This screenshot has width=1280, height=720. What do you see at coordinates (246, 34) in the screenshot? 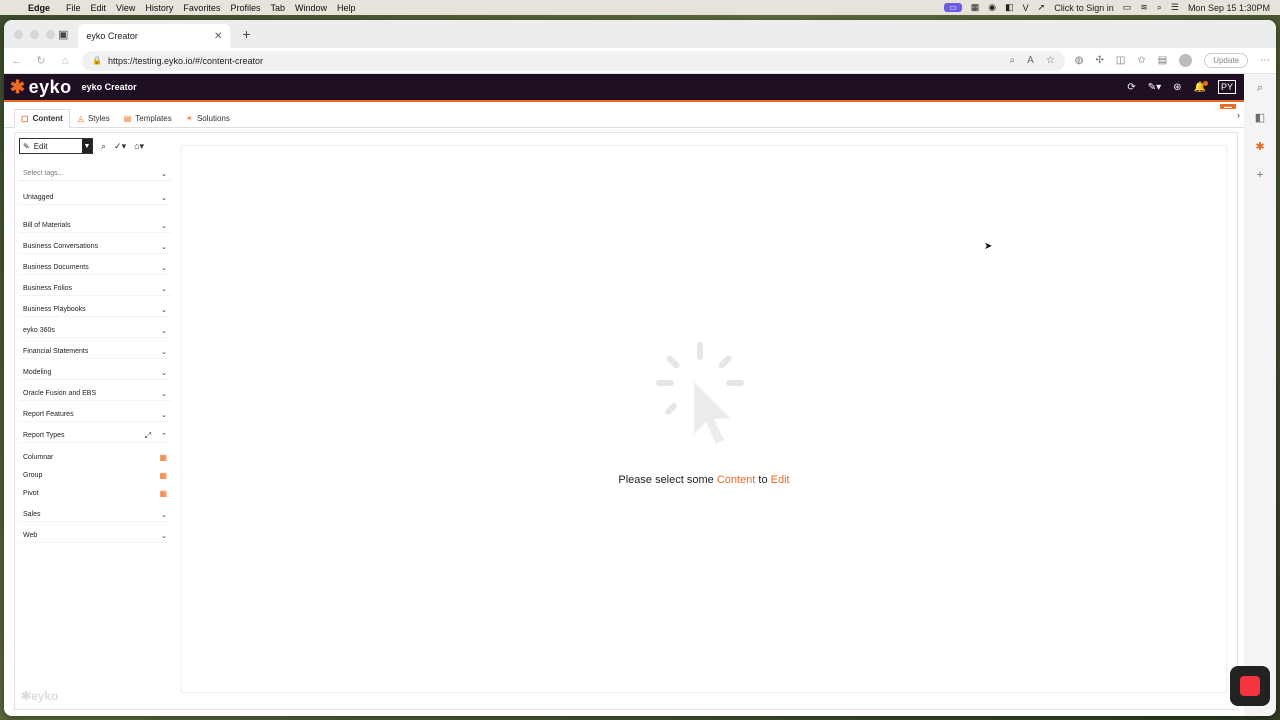
I see `new-tab-icon: +` at bounding box center [246, 34].